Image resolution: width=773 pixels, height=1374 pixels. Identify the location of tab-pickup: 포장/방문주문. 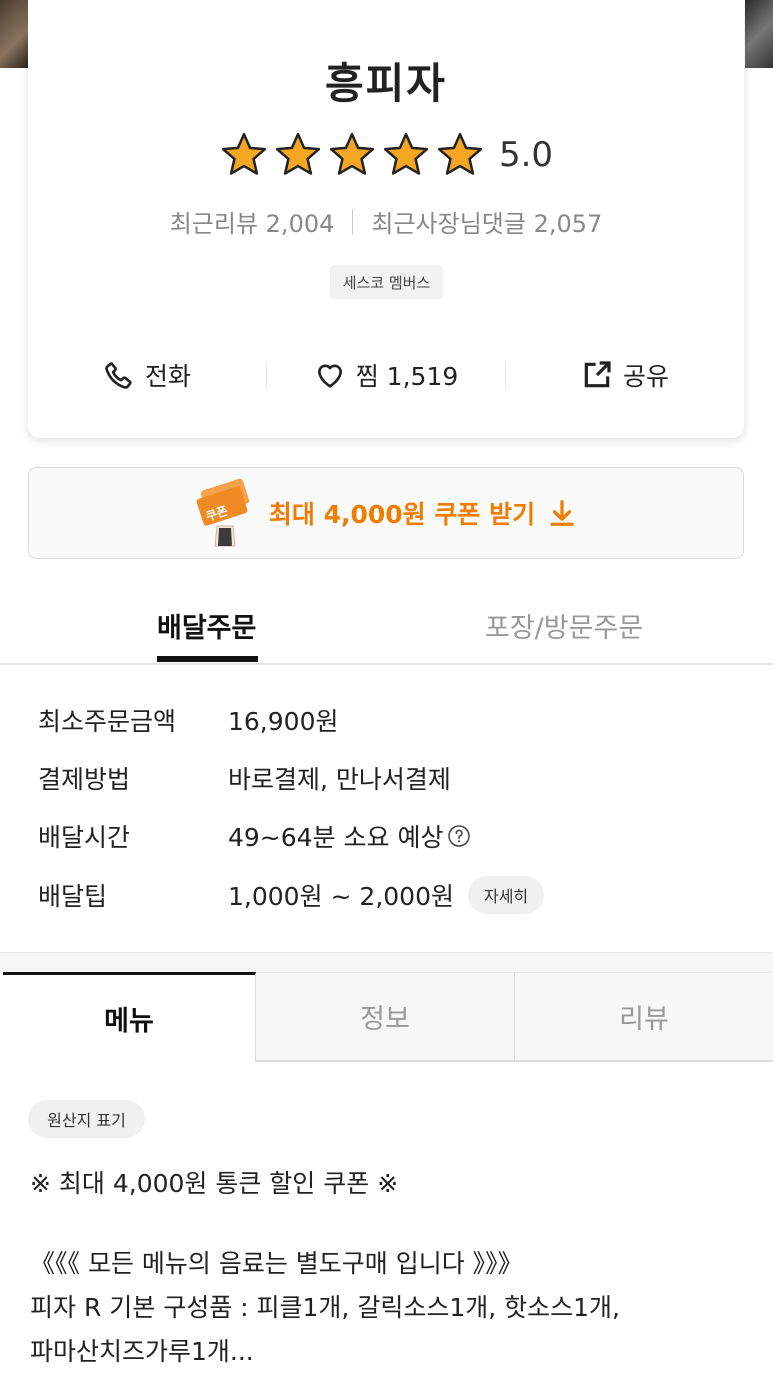
(564, 625).